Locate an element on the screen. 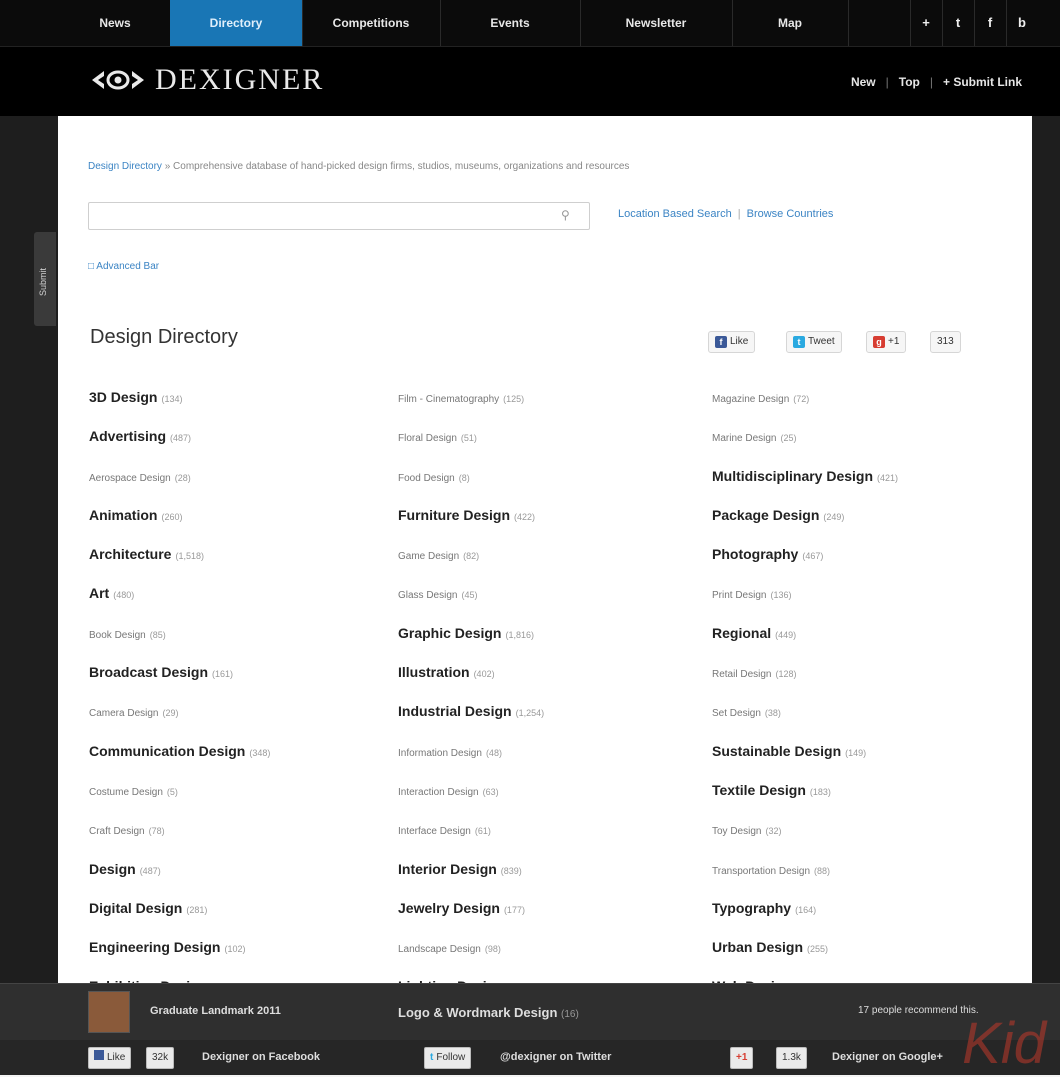  gplus-count: 1.3k is located at coordinates (791, 1058).